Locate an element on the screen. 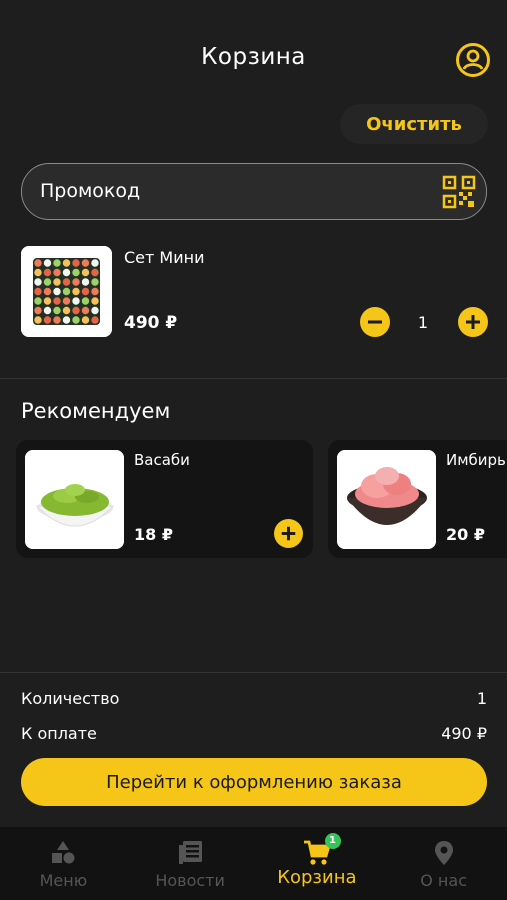 Image resolution: width=507 pixels, height=900 pixels. recommend-title: Рекомендуем is located at coordinates (96, 411).